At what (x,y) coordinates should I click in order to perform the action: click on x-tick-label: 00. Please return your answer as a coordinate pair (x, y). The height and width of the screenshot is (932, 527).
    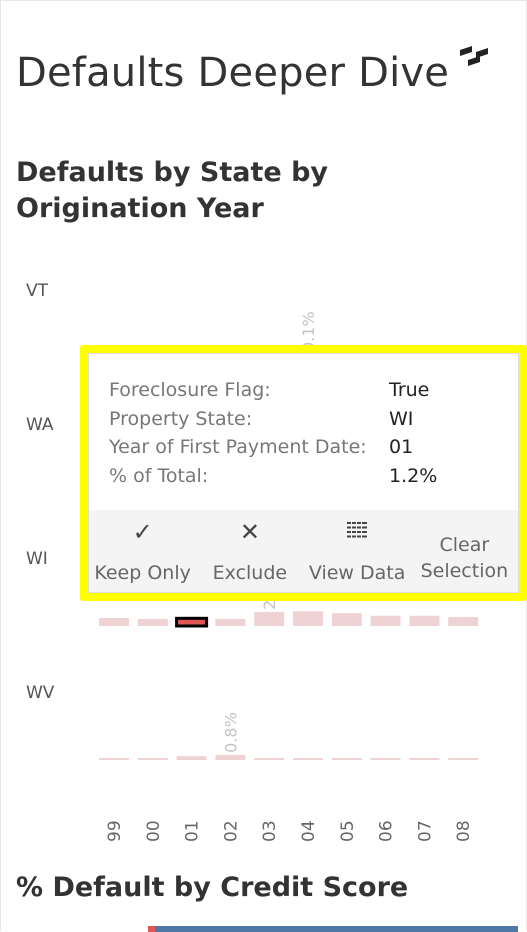
    Looking at the image, I should click on (154, 831).